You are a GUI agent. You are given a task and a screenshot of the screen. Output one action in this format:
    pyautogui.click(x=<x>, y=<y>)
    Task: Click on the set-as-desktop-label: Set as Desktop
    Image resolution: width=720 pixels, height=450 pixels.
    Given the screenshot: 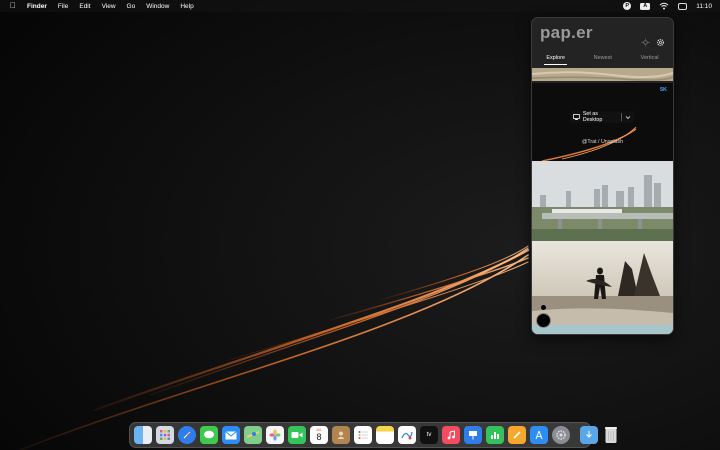 What is the action you would take?
    pyautogui.click(x=592, y=117)
    